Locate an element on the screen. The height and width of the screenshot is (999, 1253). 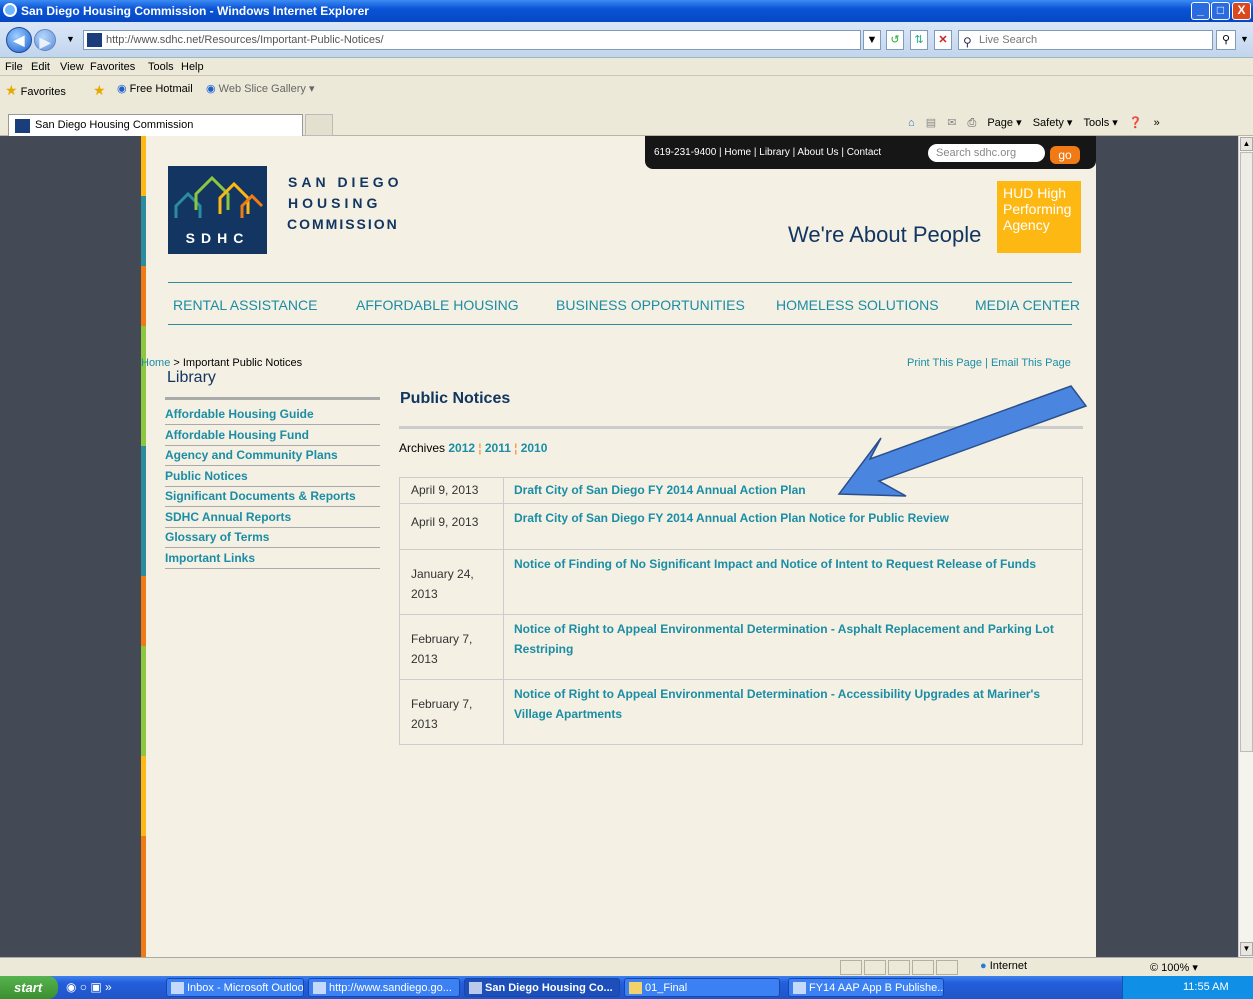
search-options-icon: ▼ is located at coordinates (1244, 39).